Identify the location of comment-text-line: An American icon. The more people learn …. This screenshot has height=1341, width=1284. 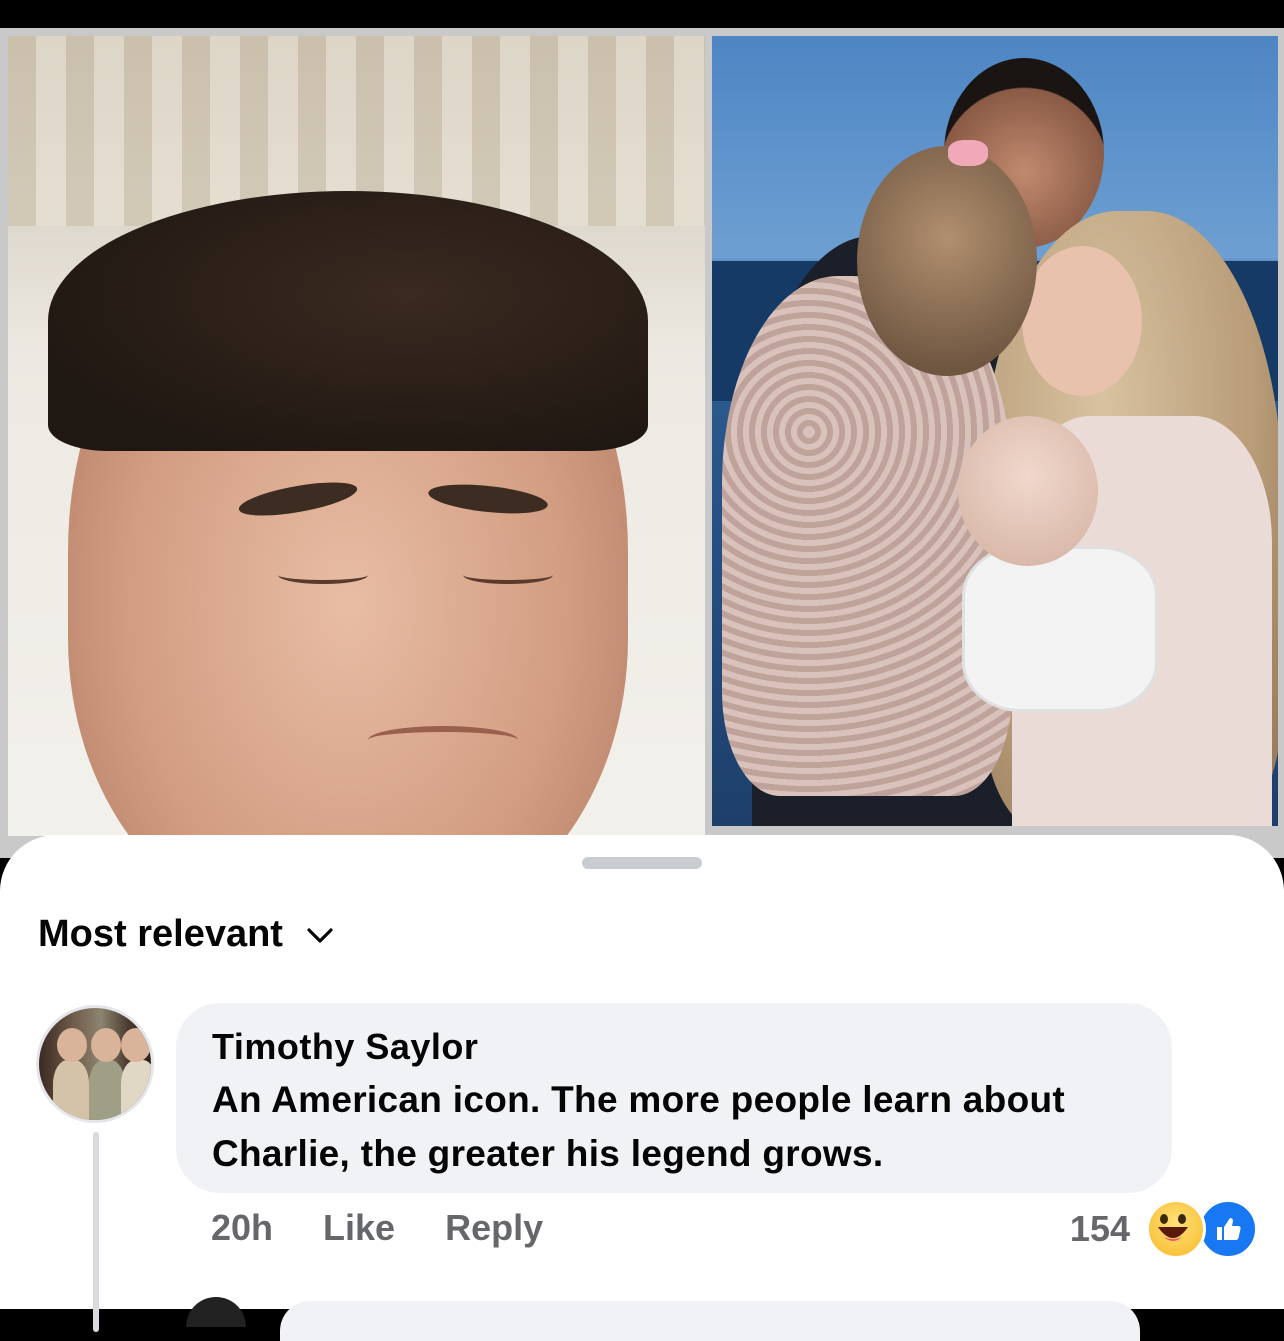
(639, 1099).